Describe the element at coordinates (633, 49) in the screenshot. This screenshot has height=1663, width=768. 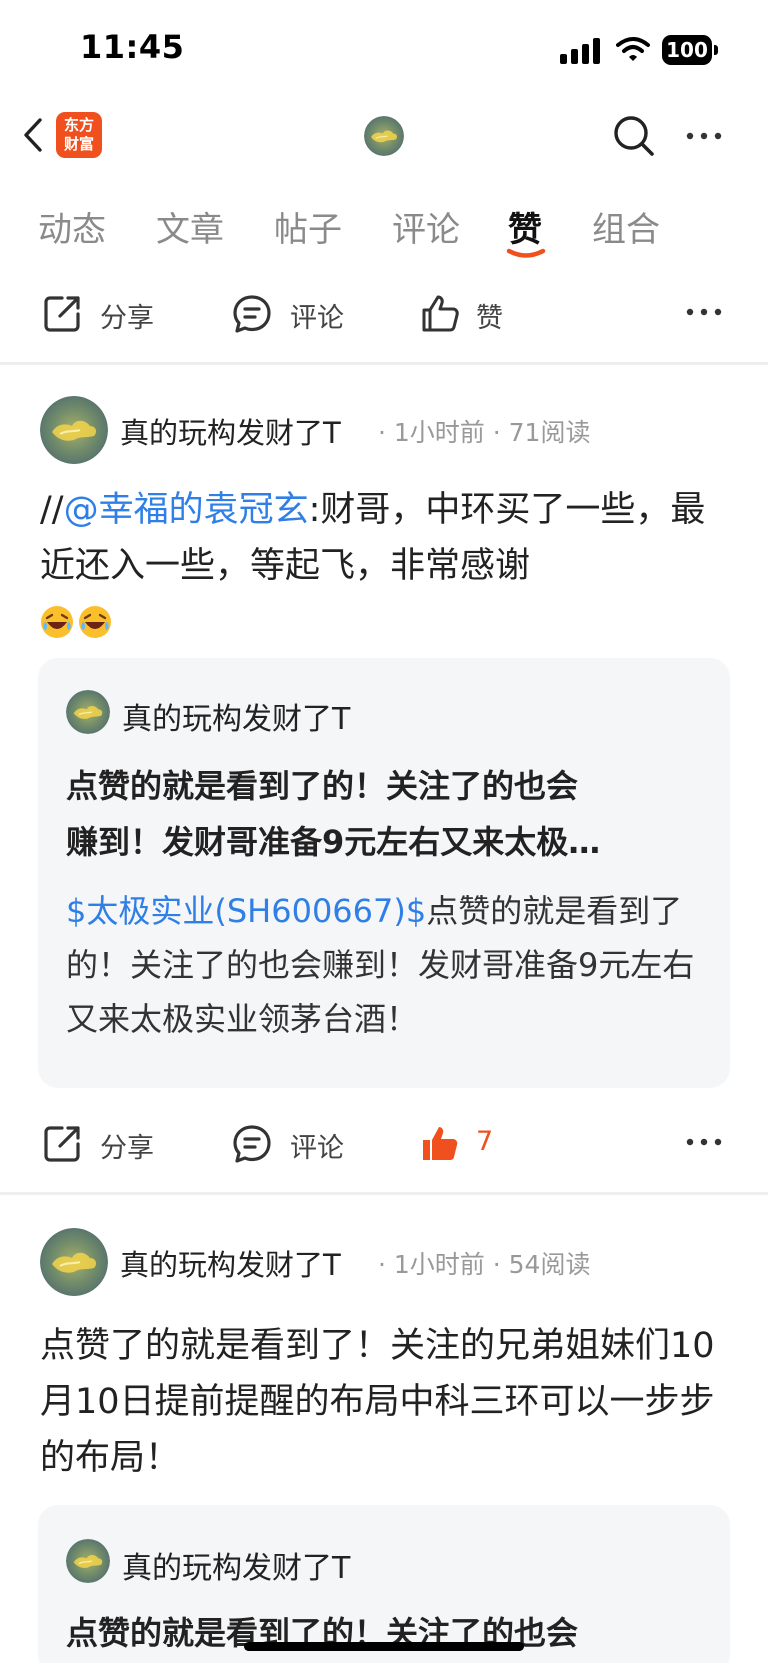
I see `wifi-icon` at that location.